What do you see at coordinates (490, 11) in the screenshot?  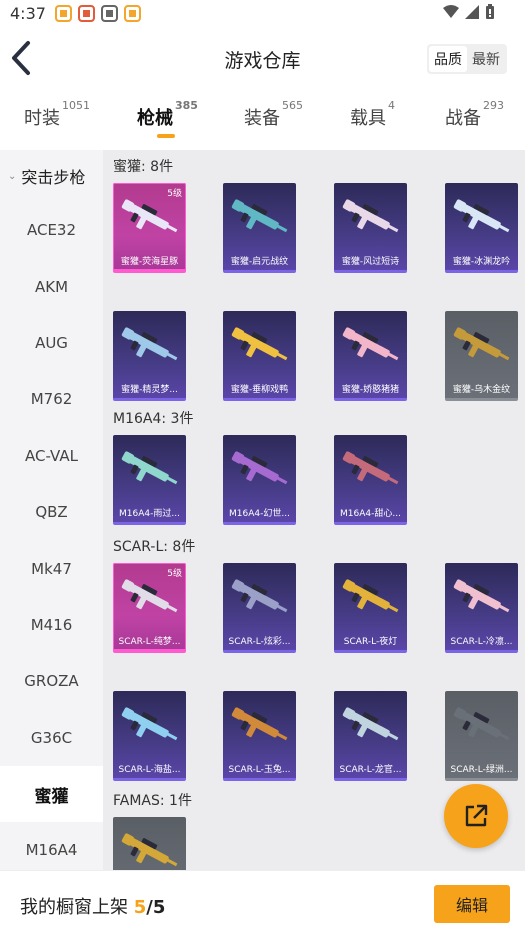 I see `battery-icon` at bounding box center [490, 11].